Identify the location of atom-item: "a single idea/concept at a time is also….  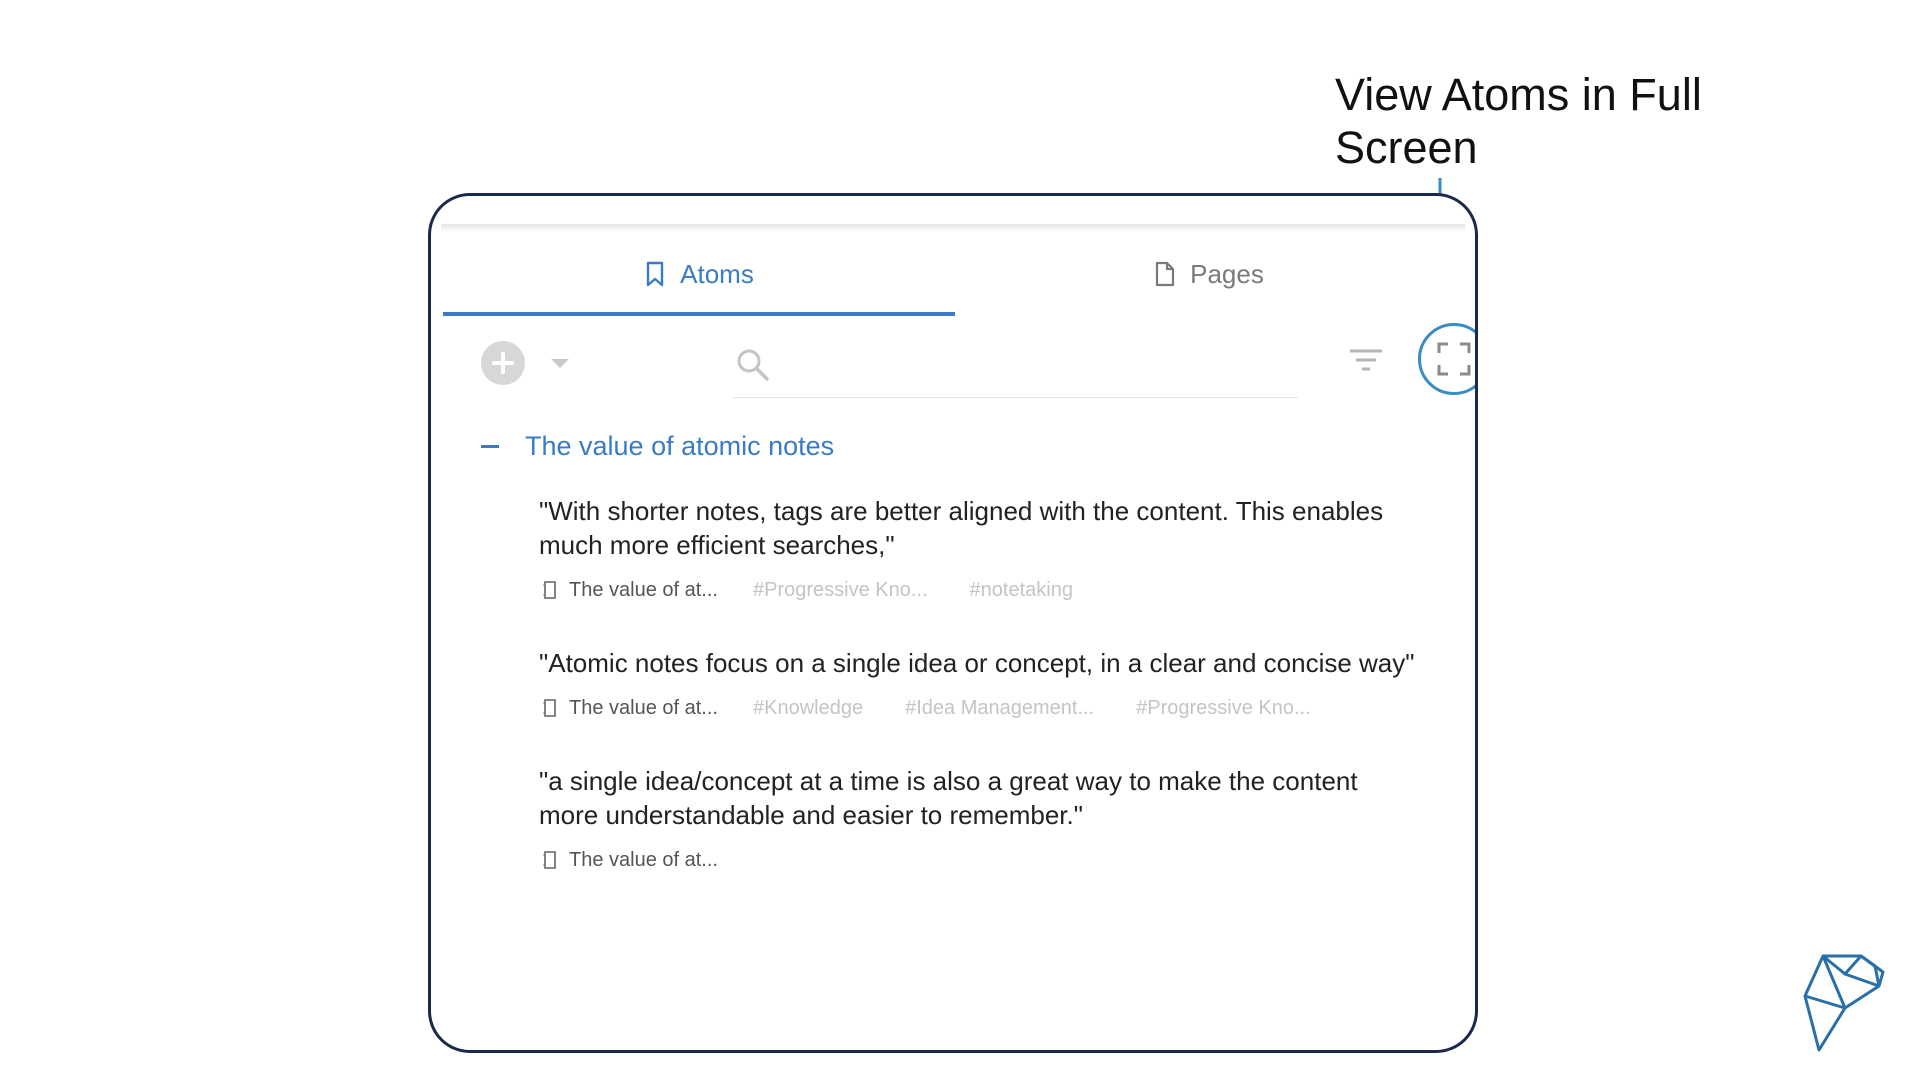
(999, 819).